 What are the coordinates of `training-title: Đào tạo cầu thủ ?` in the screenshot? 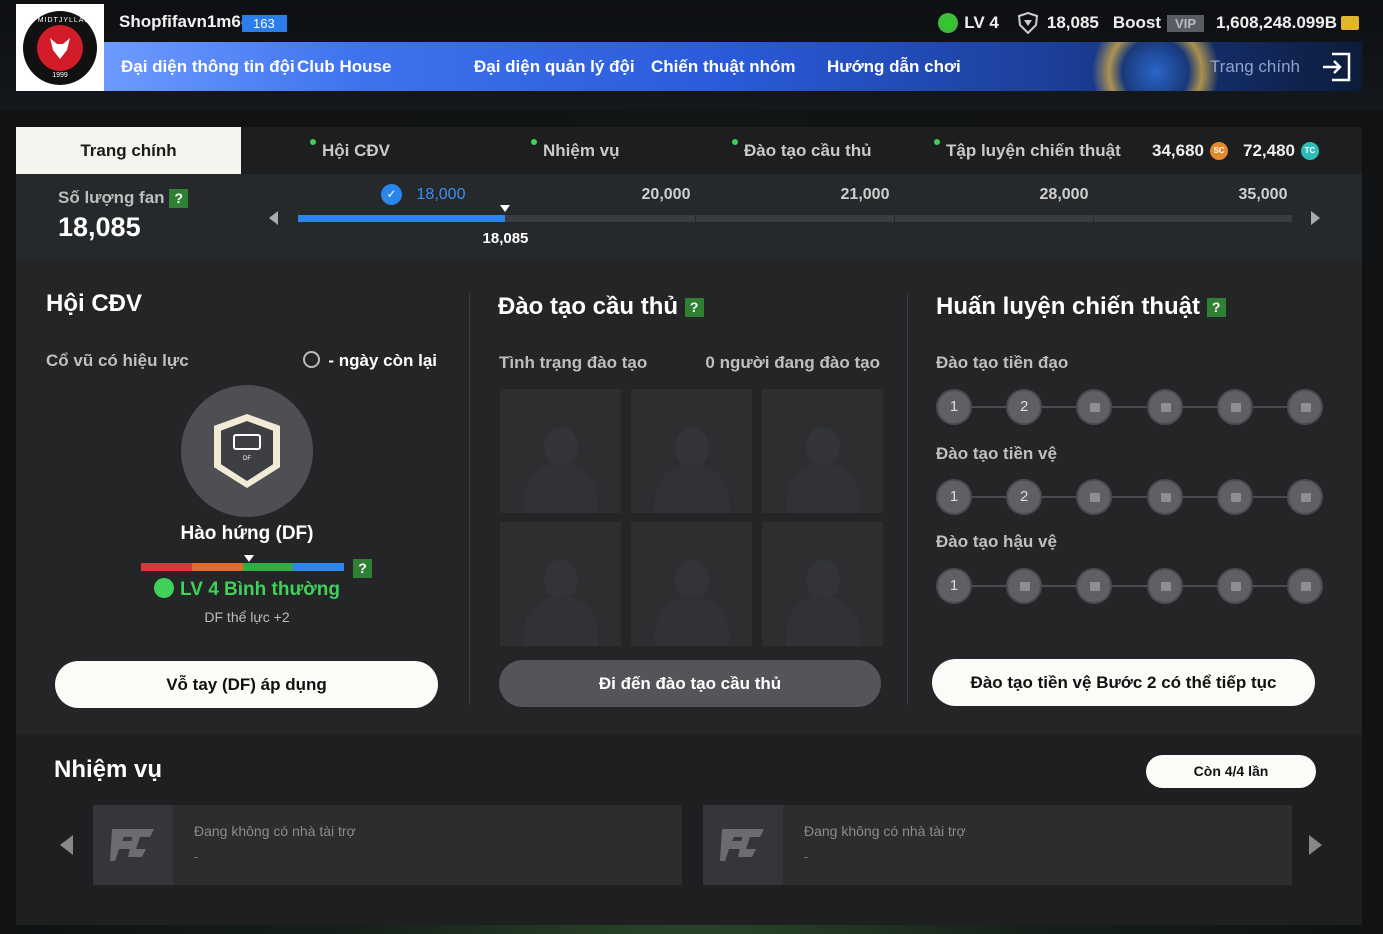 It's located at (601, 307).